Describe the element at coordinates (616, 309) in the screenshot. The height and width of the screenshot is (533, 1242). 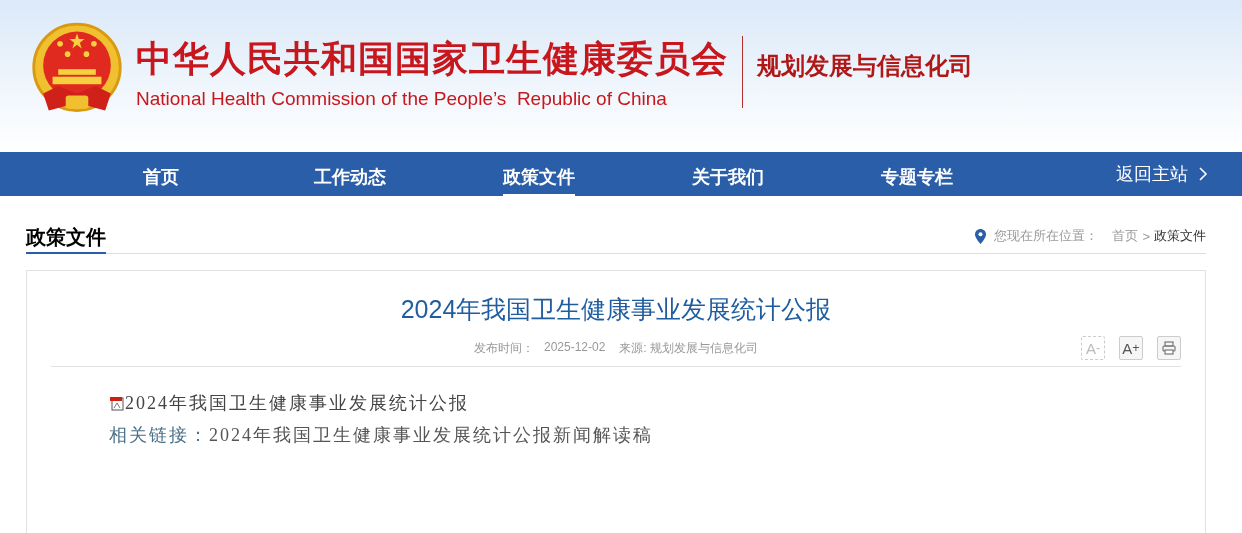
I see `article-title: 2024年我国卫生健康事业发展统计公报` at that location.